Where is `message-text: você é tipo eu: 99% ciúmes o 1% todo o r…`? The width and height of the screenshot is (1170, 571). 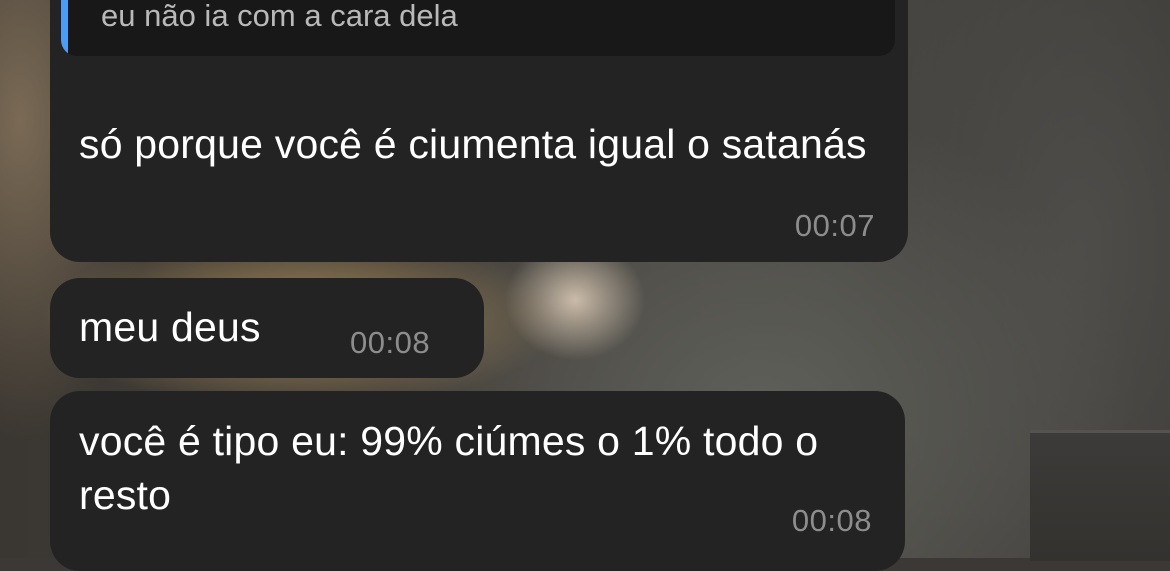
message-text: você é tipo eu: 99% ciúmes o 1% todo o r… is located at coordinates (449, 468).